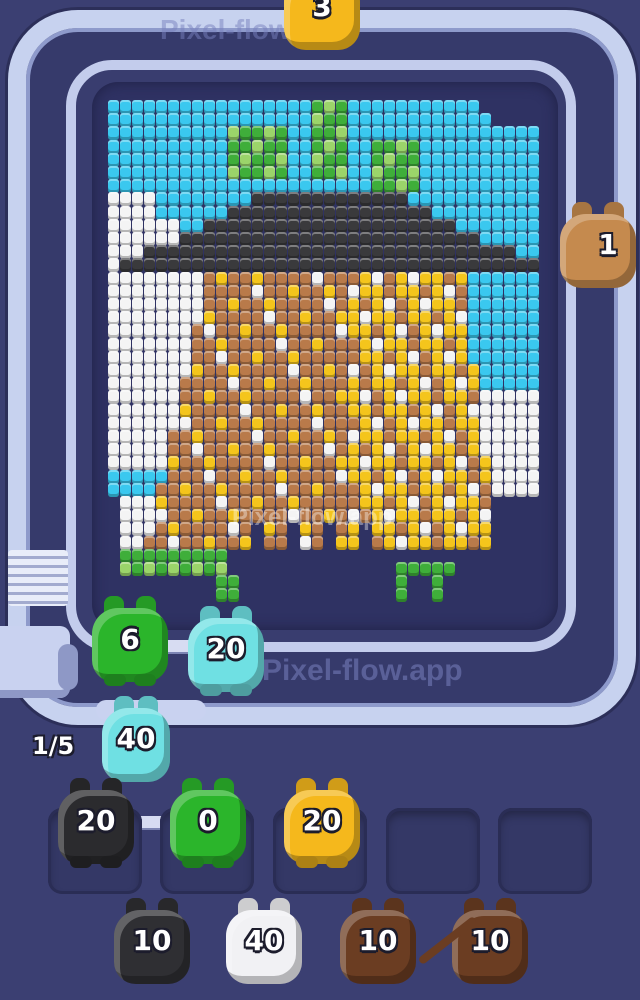  What do you see at coordinates (226, 650) in the screenshot?
I see `pig-conveyor-cyan-linked: 20` at bounding box center [226, 650].